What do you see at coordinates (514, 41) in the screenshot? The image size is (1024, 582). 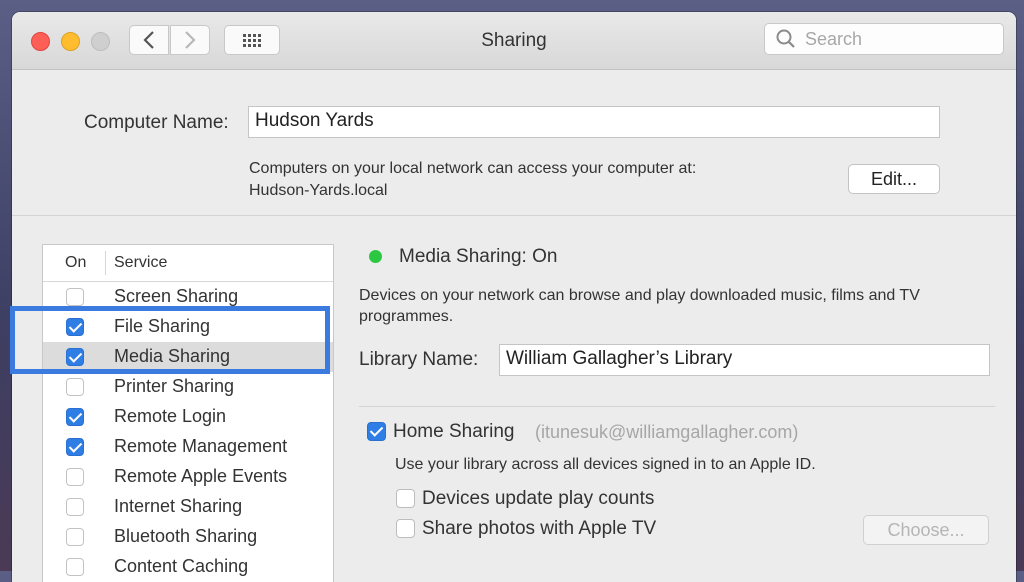 I see `title-bar: Sharing` at bounding box center [514, 41].